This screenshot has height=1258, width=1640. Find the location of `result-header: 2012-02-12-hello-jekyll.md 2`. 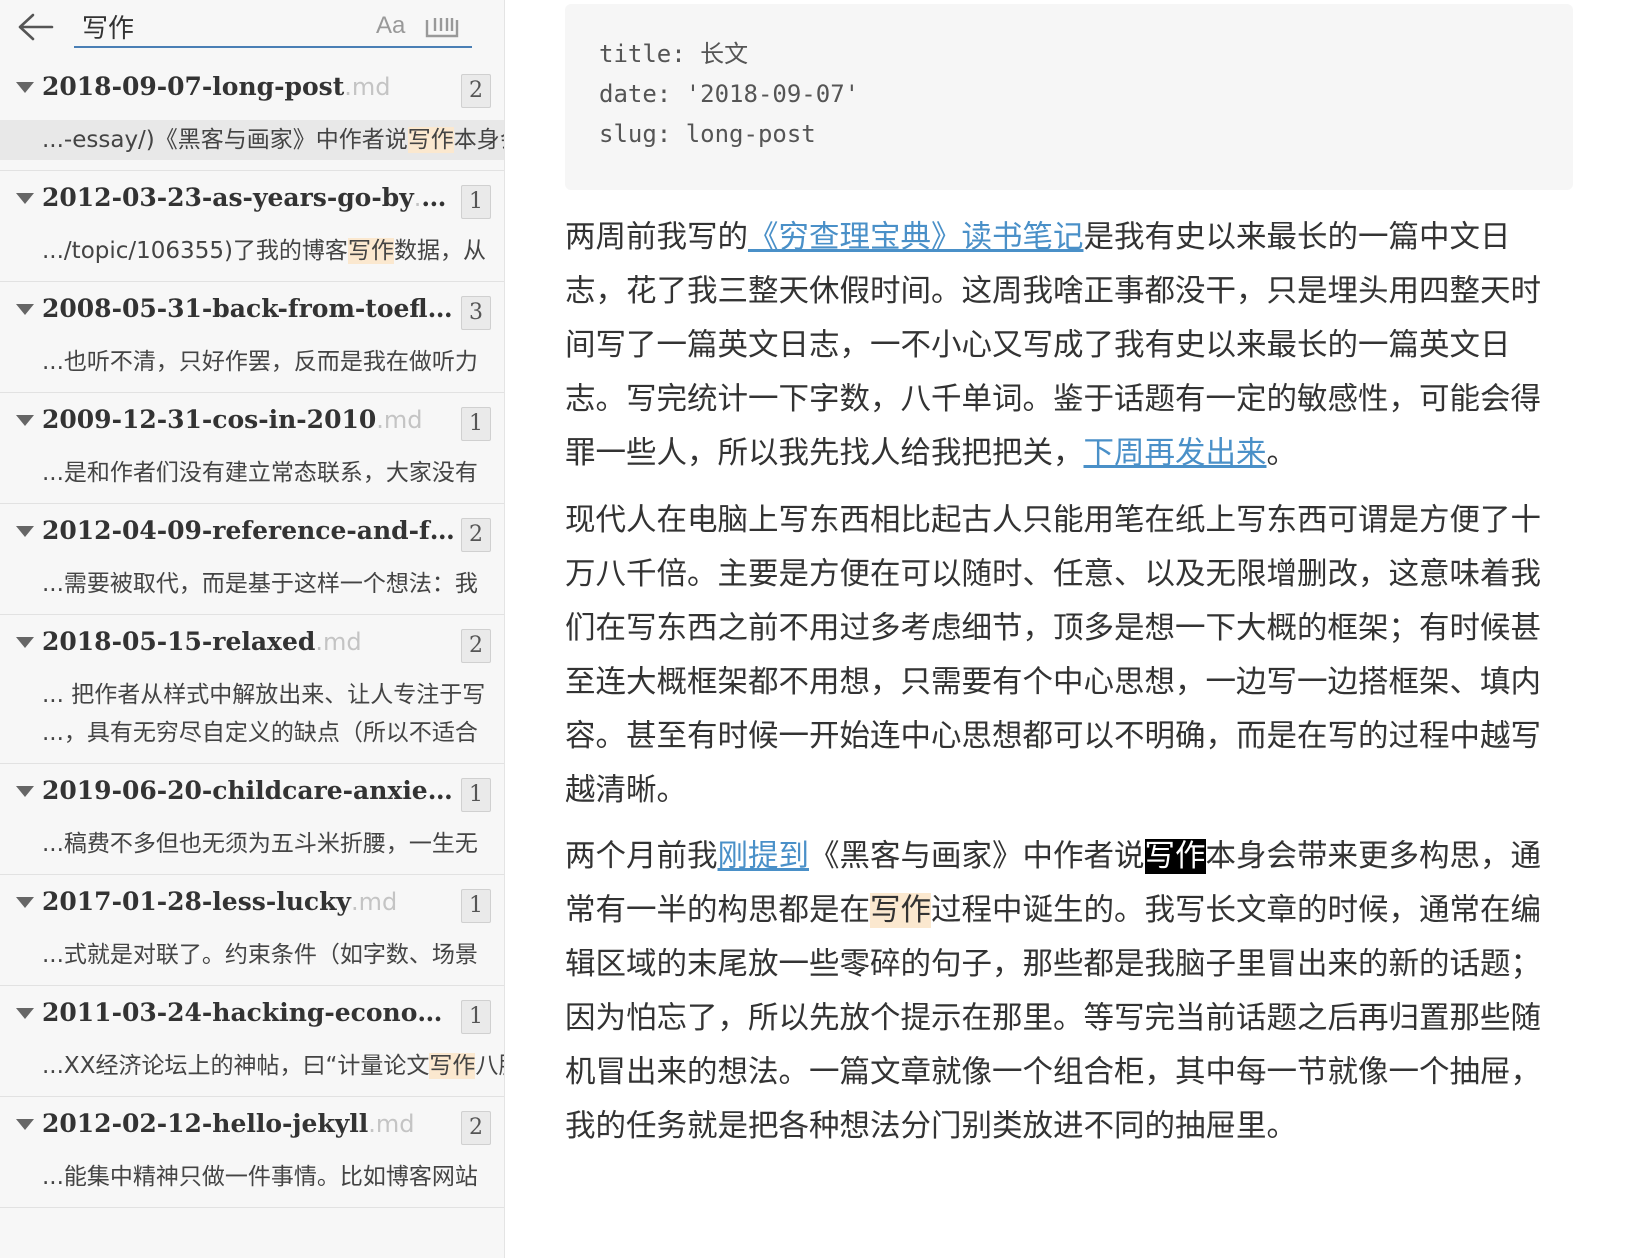

result-header: 2012-02-12-hello-jekyll.md 2 is located at coordinates (252, 1127).